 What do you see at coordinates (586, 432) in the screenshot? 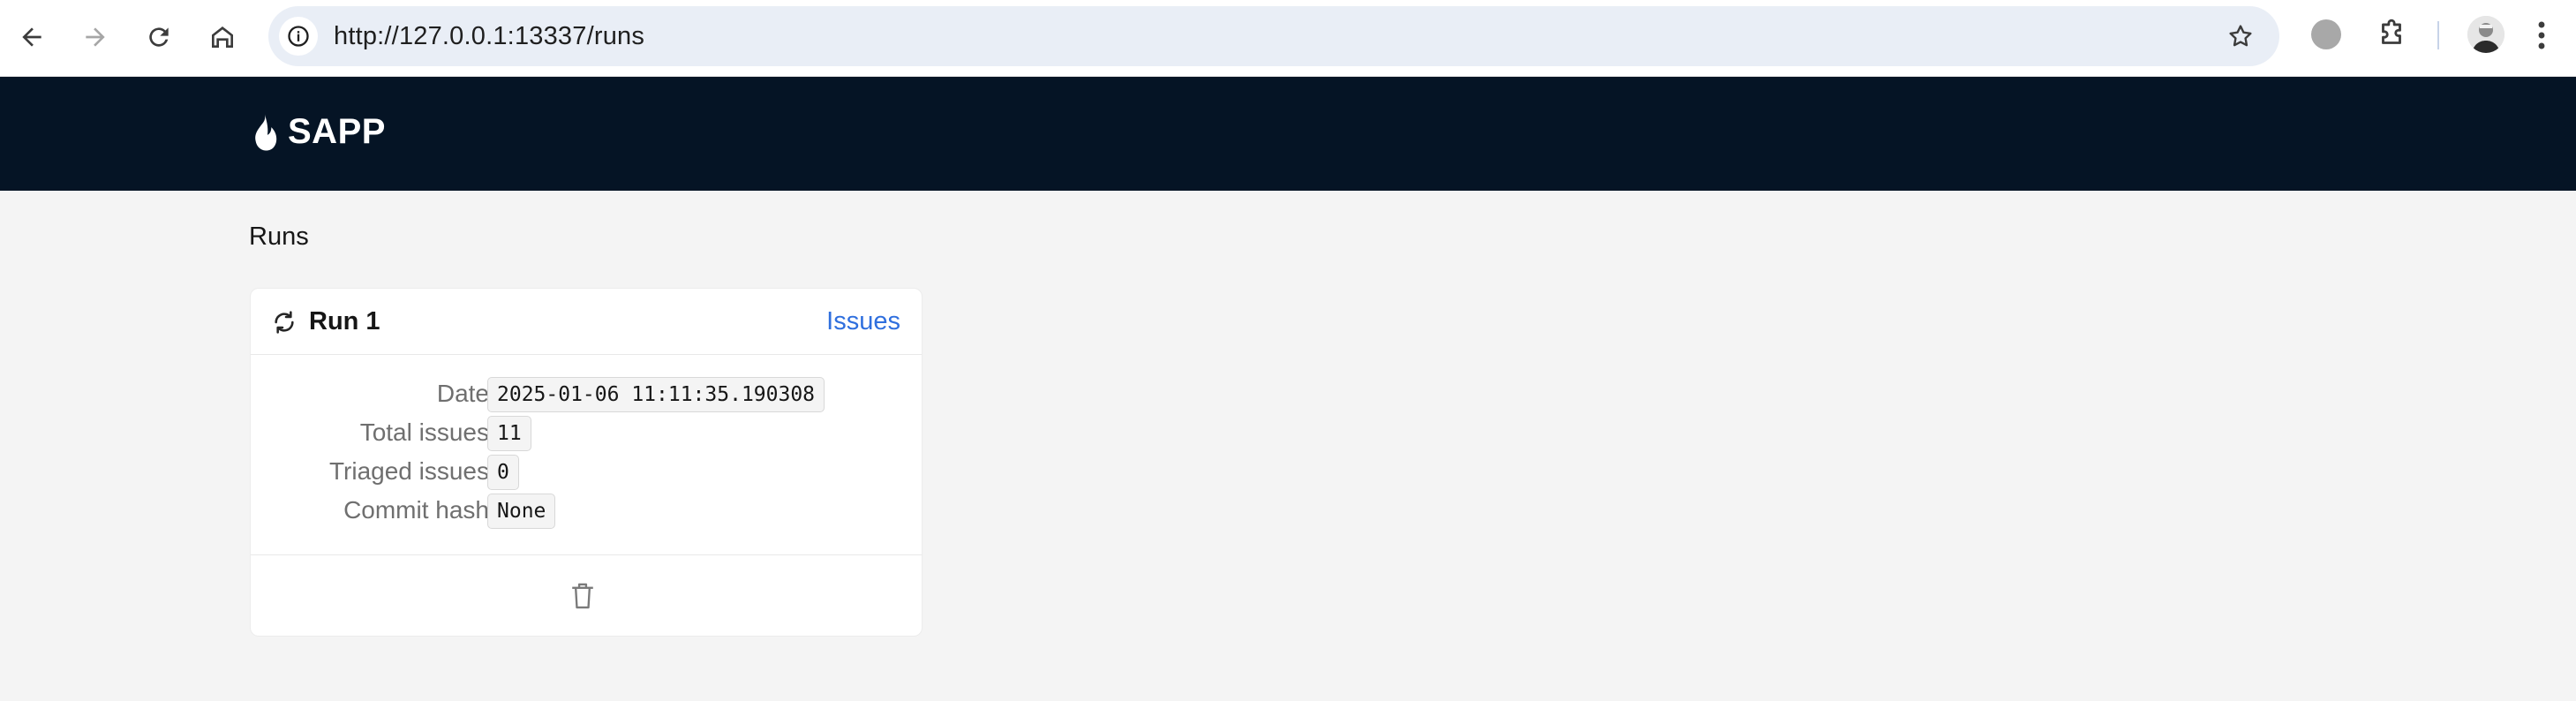
I see `detail-row-total-issues: Total issues 11` at bounding box center [586, 432].